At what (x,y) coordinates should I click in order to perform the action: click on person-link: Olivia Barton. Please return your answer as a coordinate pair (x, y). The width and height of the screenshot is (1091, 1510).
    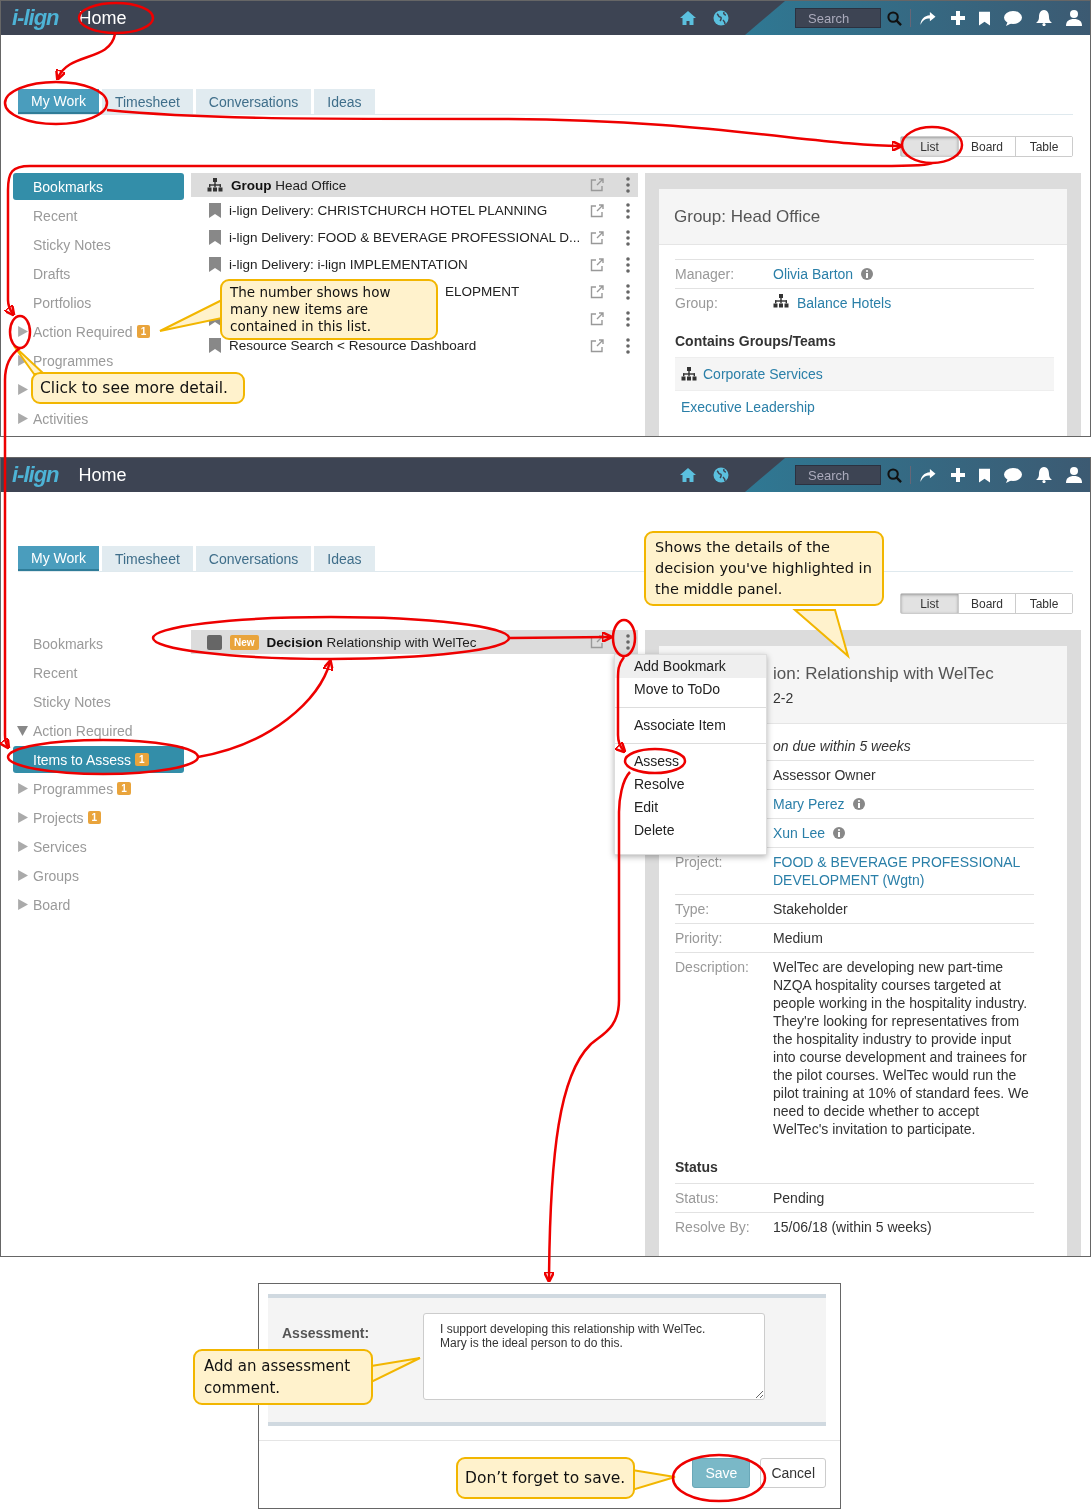
    Looking at the image, I should click on (813, 274).